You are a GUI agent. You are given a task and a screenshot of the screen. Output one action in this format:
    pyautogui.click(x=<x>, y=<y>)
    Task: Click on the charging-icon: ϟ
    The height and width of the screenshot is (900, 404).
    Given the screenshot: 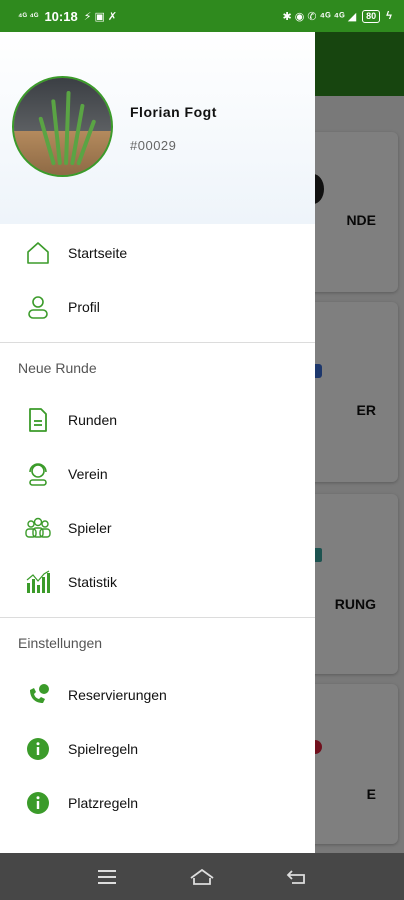 What is the action you would take?
    pyautogui.click(x=389, y=16)
    